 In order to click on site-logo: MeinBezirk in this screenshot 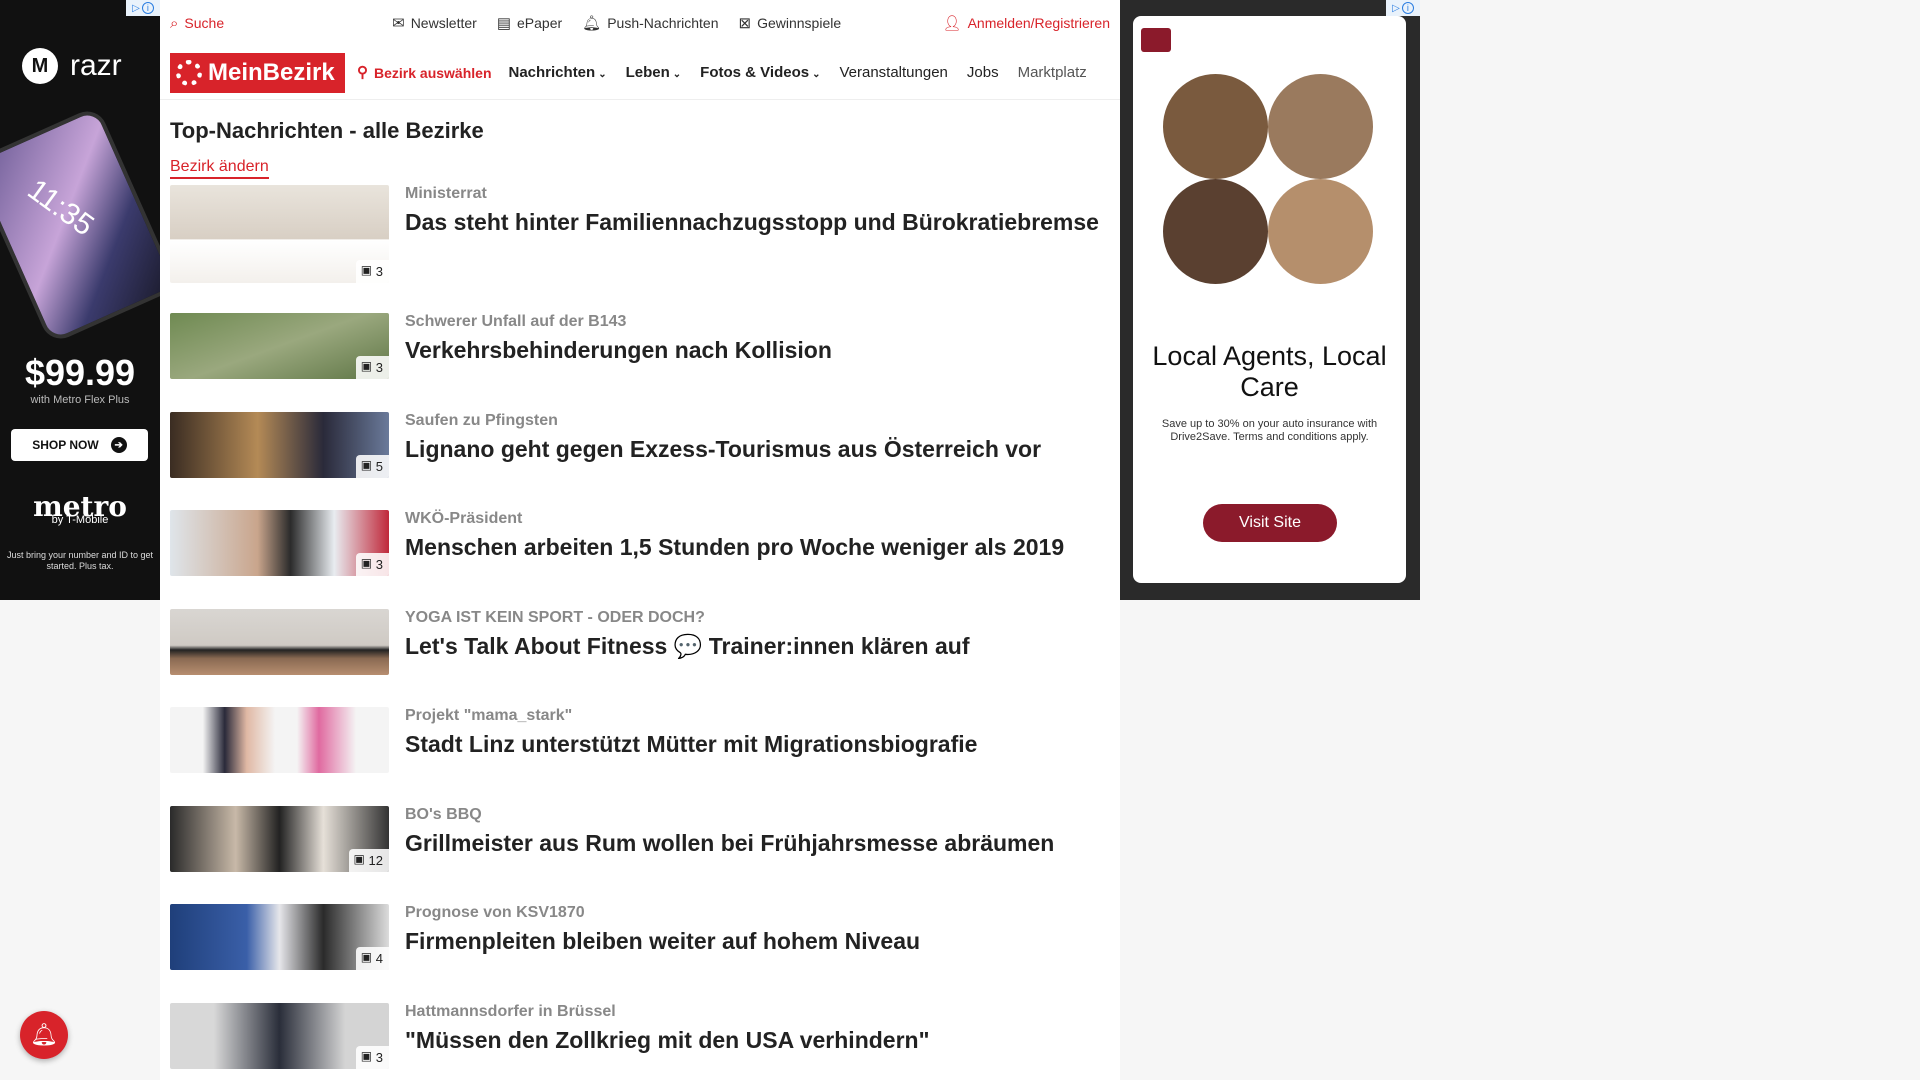, I will do `click(257, 72)`.